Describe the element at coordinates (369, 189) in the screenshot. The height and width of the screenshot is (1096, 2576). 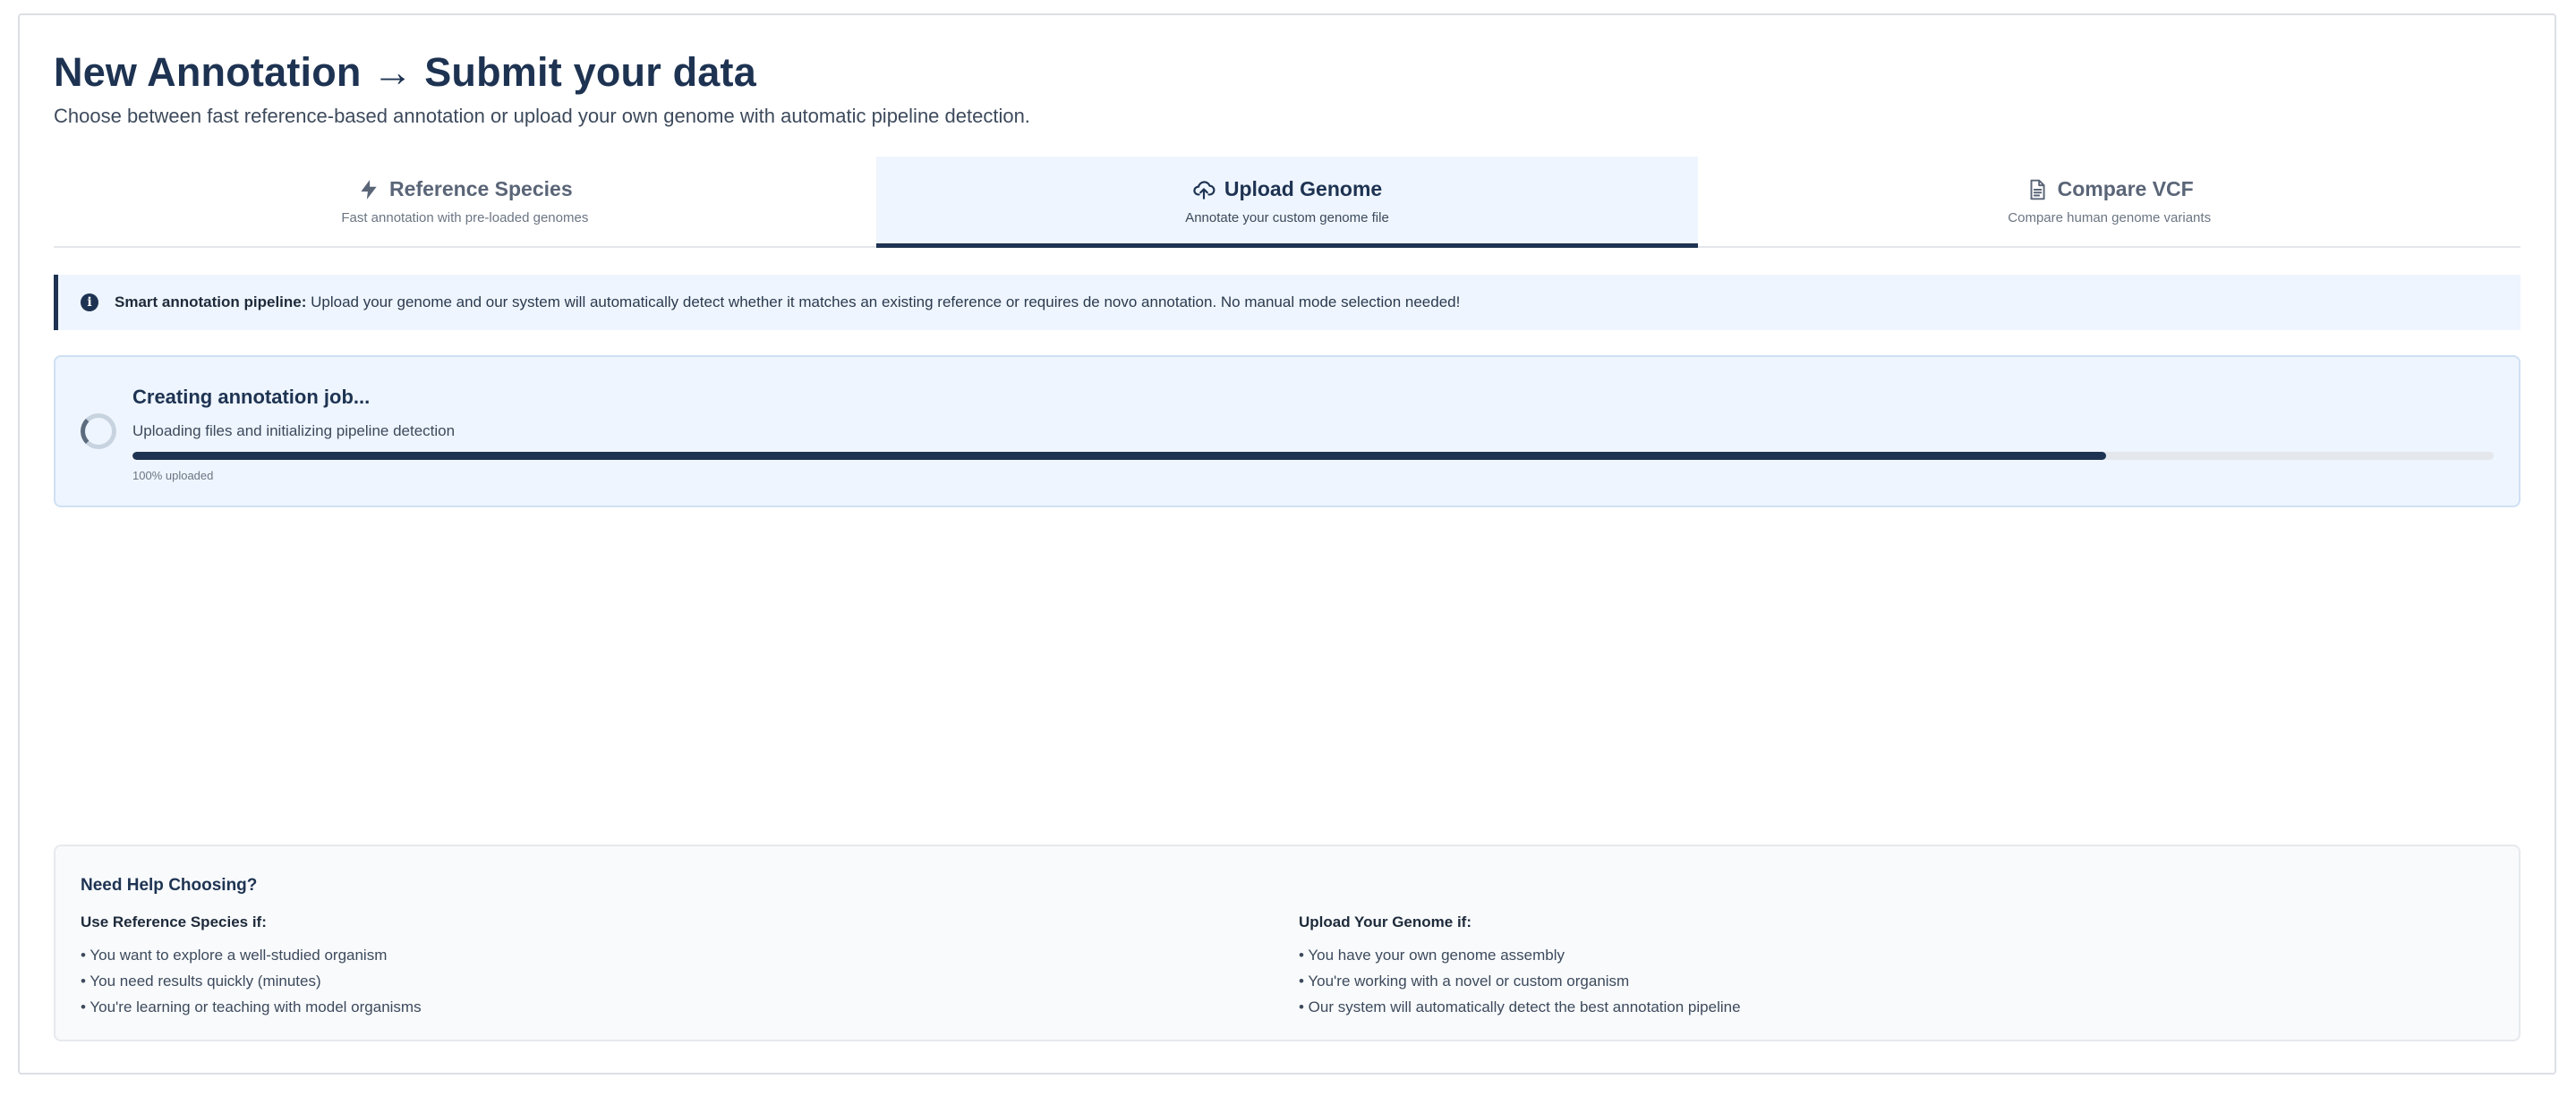
I see `lightning-icon` at that location.